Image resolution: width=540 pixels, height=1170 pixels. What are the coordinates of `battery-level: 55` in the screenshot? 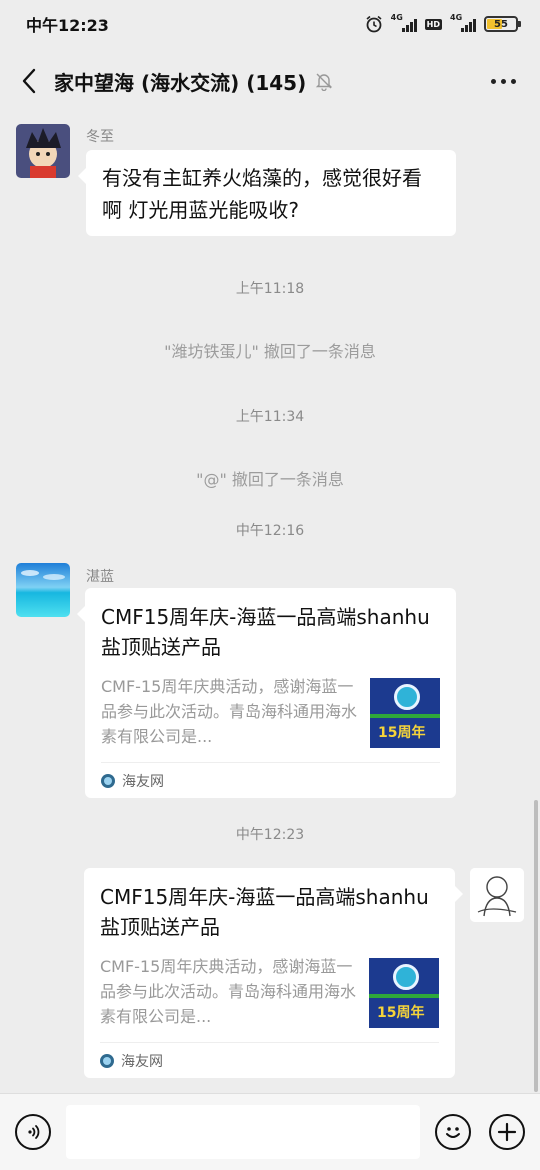 It's located at (501, 24).